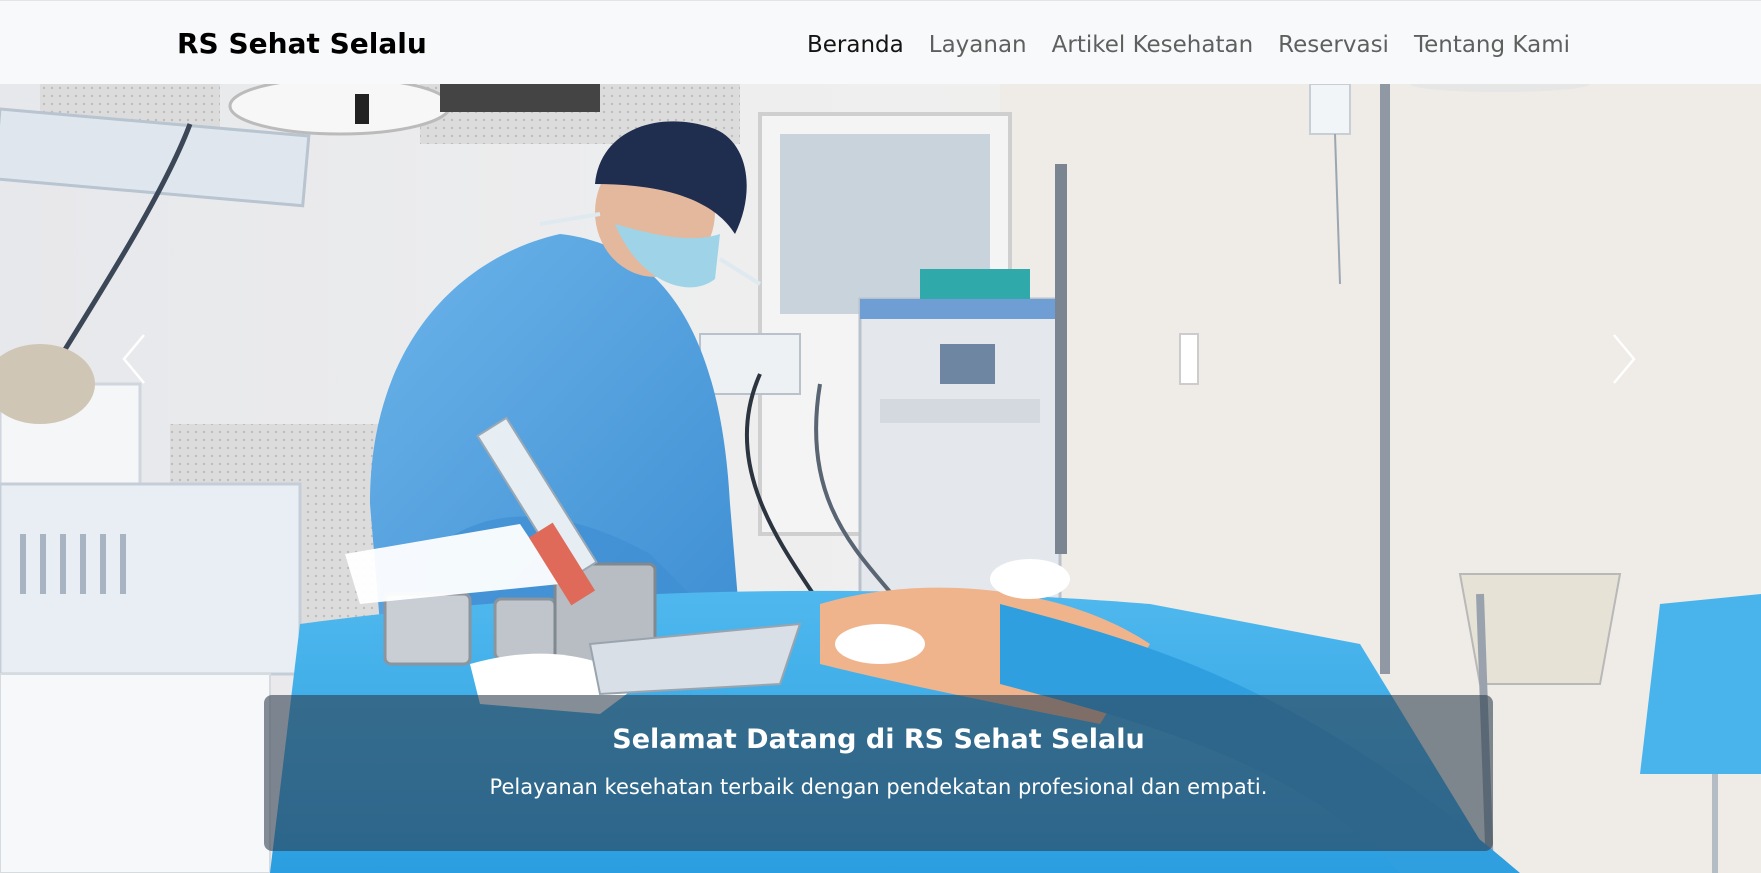  Describe the element at coordinates (302, 44) in the screenshot. I see `brand-logo: RS Sehat Selalu` at that location.